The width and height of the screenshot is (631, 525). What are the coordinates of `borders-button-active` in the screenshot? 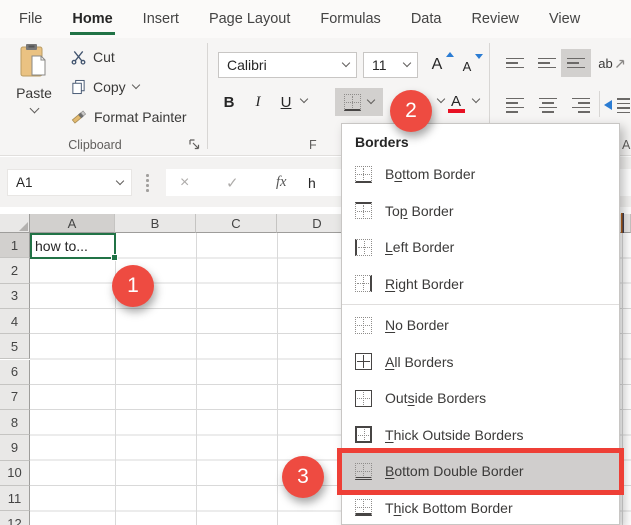 It's located at (359, 102).